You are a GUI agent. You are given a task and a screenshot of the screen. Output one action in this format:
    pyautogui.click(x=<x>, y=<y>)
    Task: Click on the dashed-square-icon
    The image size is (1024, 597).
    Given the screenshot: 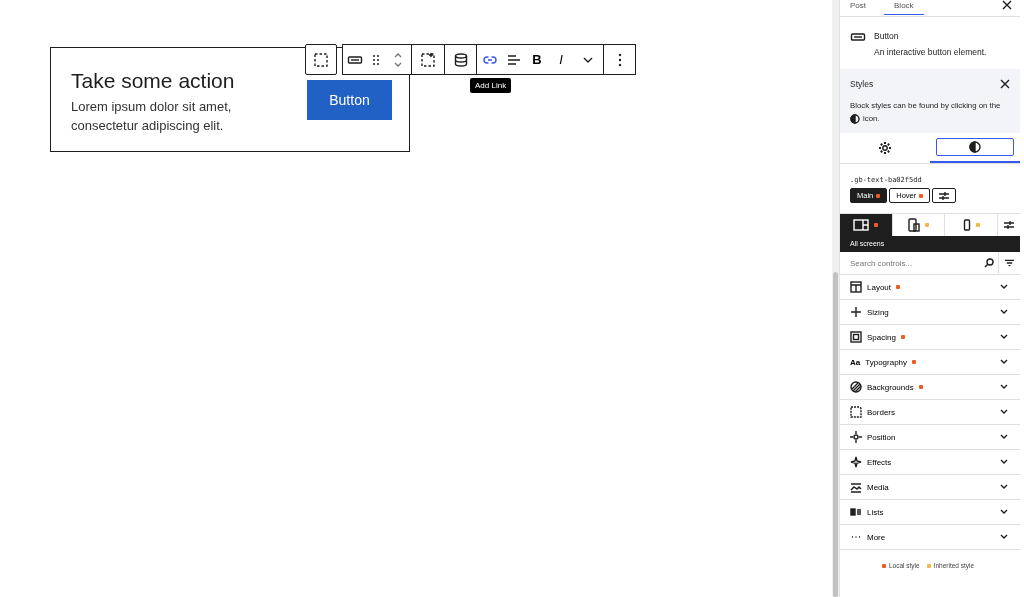 What is the action you would take?
    pyautogui.click(x=321, y=59)
    